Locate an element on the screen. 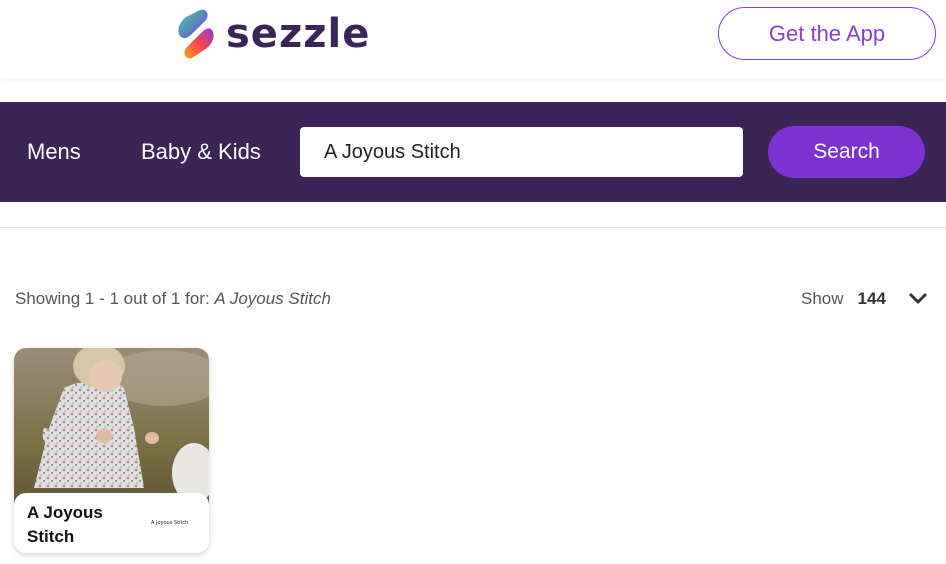 The height and width of the screenshot is (564, 946). search-input: A Joyous Stitch is located at coordinates (521, 152).